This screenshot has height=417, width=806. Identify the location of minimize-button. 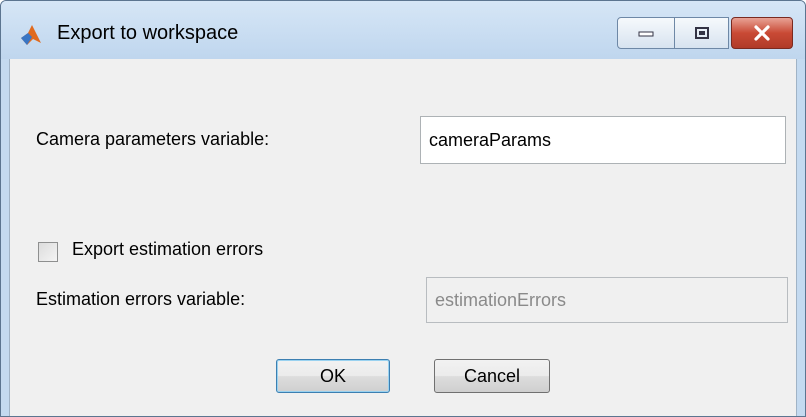
(646, 33).